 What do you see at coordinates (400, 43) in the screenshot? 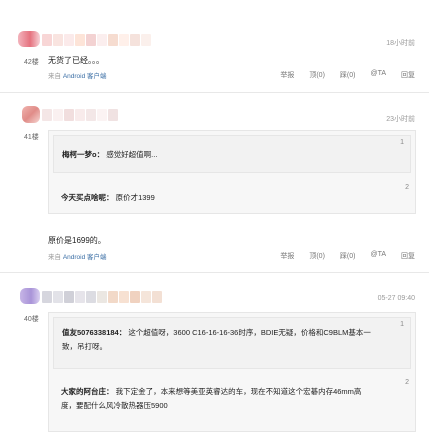
I see `post-time: 18小时前` at bounding box center [400, 43].